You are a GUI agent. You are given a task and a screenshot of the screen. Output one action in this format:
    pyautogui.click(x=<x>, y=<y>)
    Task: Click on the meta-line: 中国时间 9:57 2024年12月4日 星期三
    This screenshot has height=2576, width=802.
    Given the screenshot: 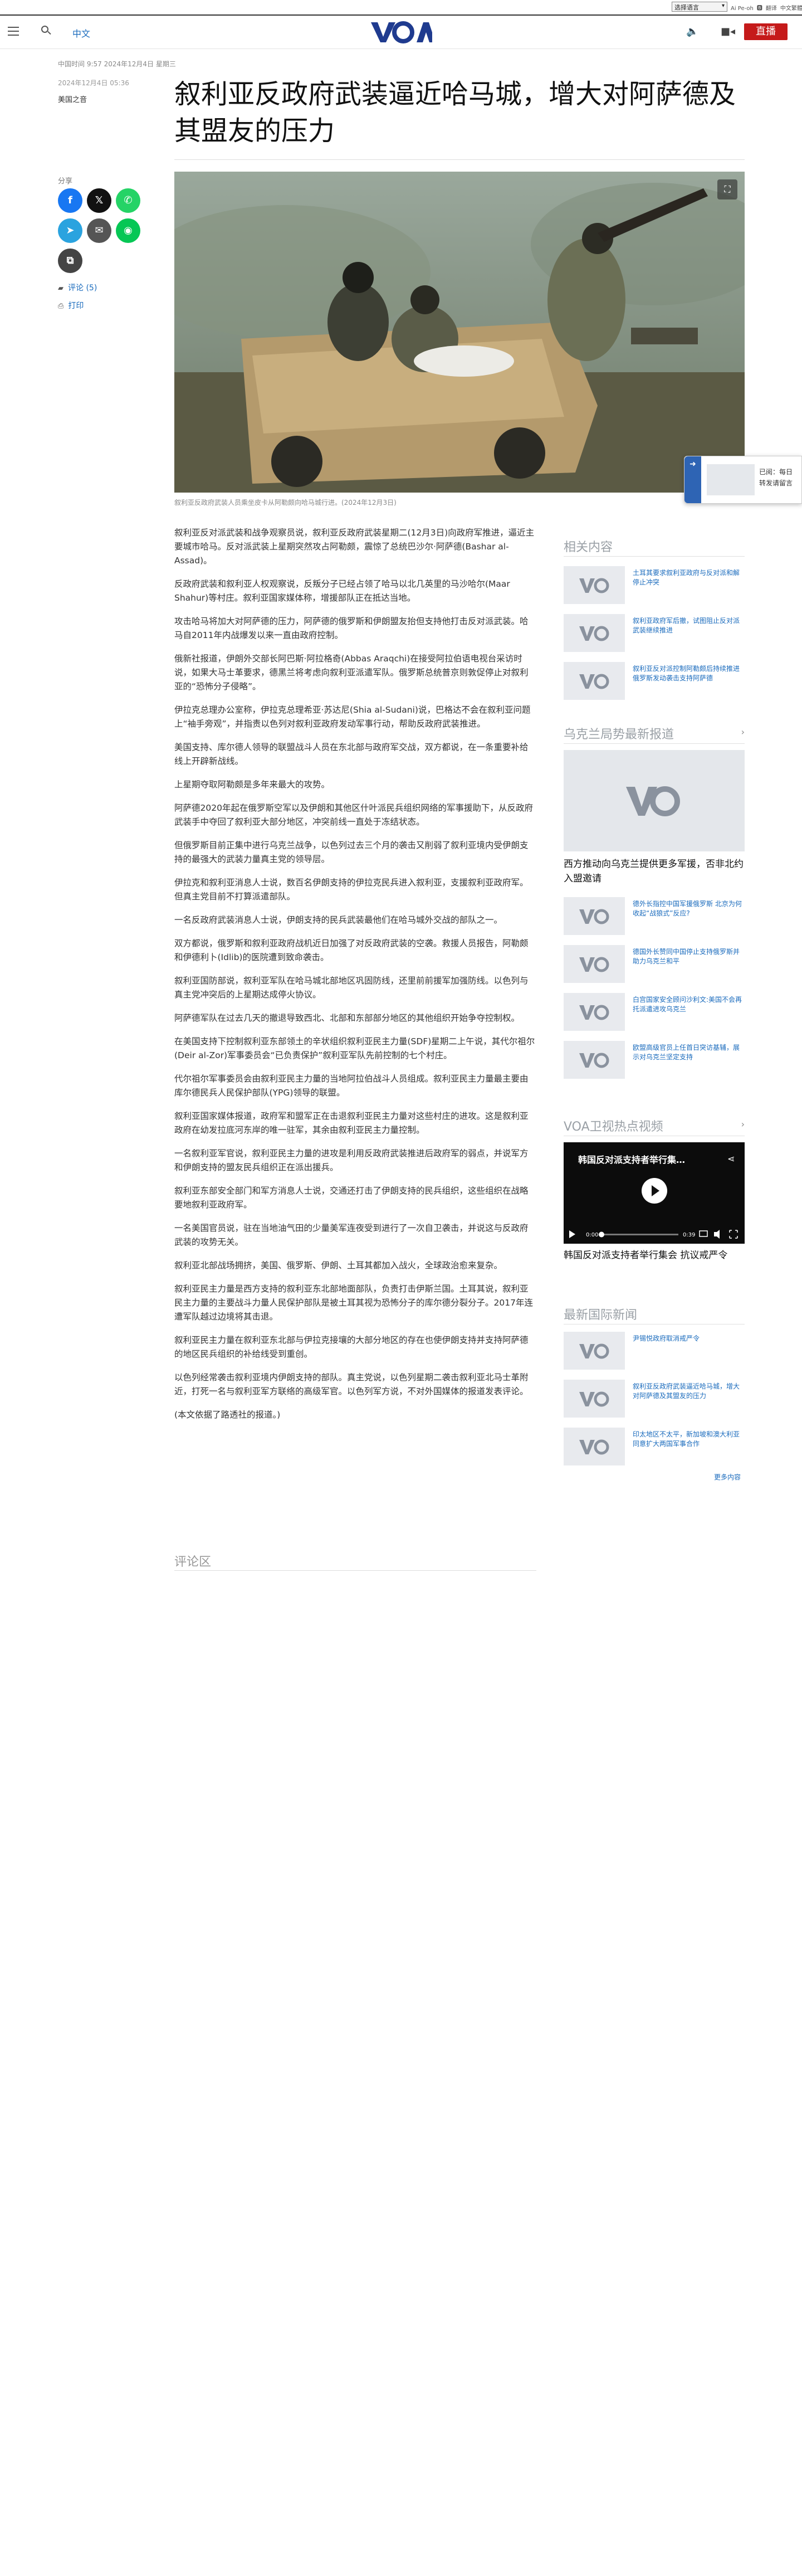 What is the action you would take?
    pyautogui.click(x=117, y=64)
    